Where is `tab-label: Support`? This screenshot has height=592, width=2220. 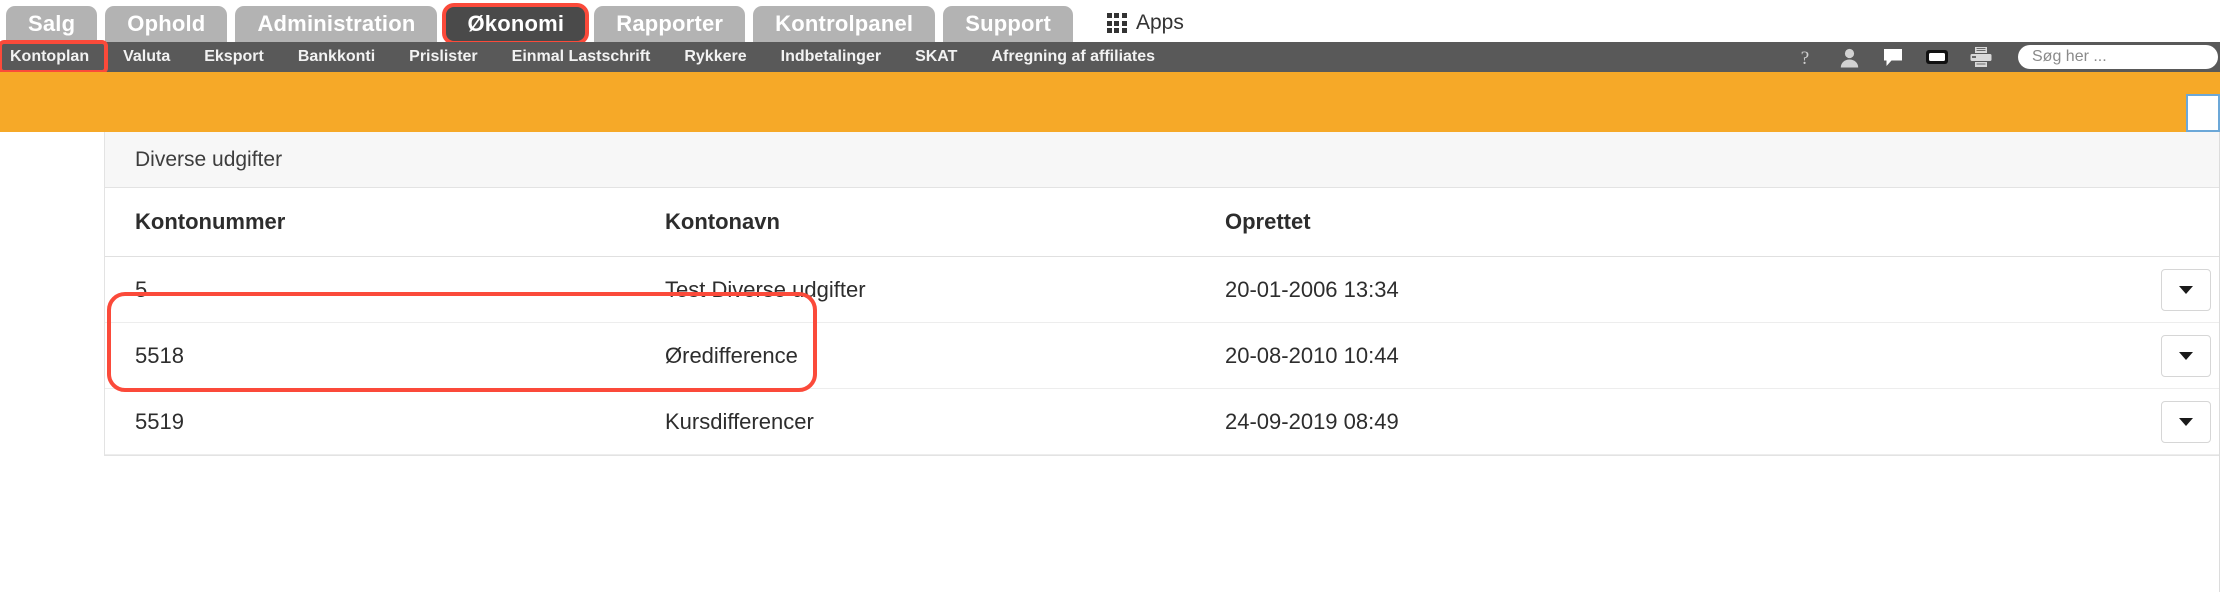
tab-label: Support is located at coordinates (1008, 23).